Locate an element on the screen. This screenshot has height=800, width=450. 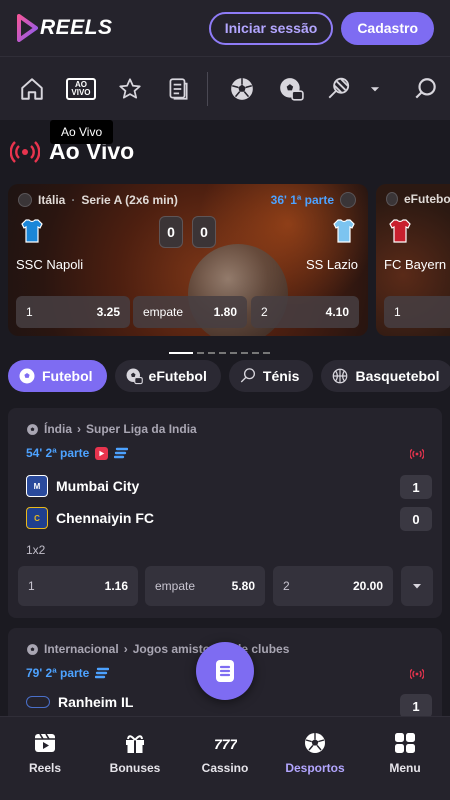
bottom-nav-bonuses: Bonuses is located at coordinates (135, 758).